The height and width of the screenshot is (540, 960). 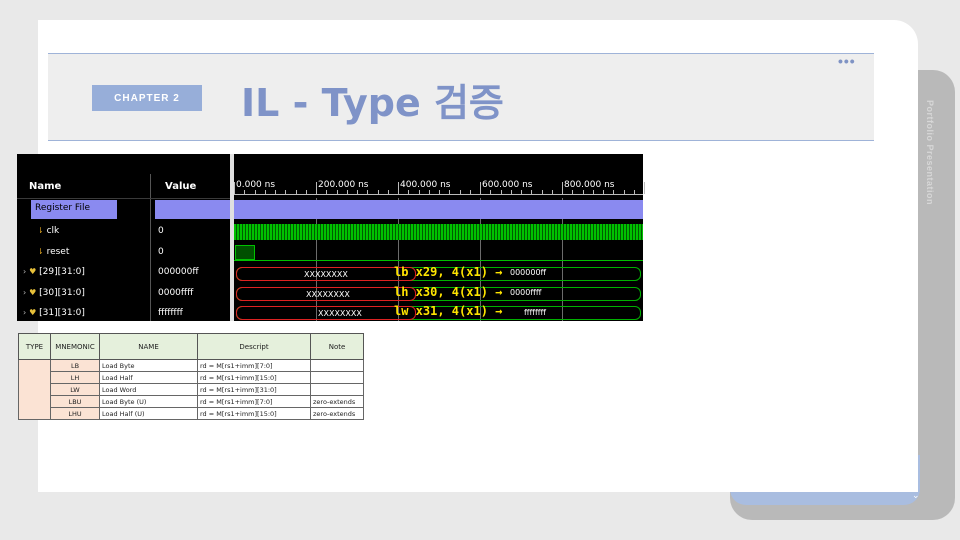 What do you see at coordinates (74, 209) in the screenshot?
I see `signal-register-file: Register File` at bounding box center [74, 209].